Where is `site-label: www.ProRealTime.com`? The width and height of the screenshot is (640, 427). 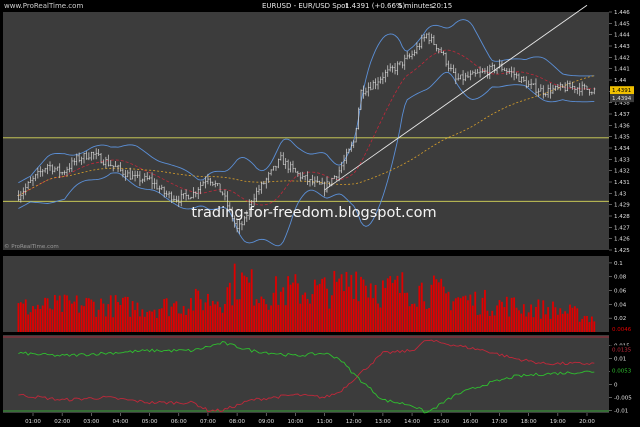 site-label: www.ProRealTime.com is located at coordinates (43, 6).